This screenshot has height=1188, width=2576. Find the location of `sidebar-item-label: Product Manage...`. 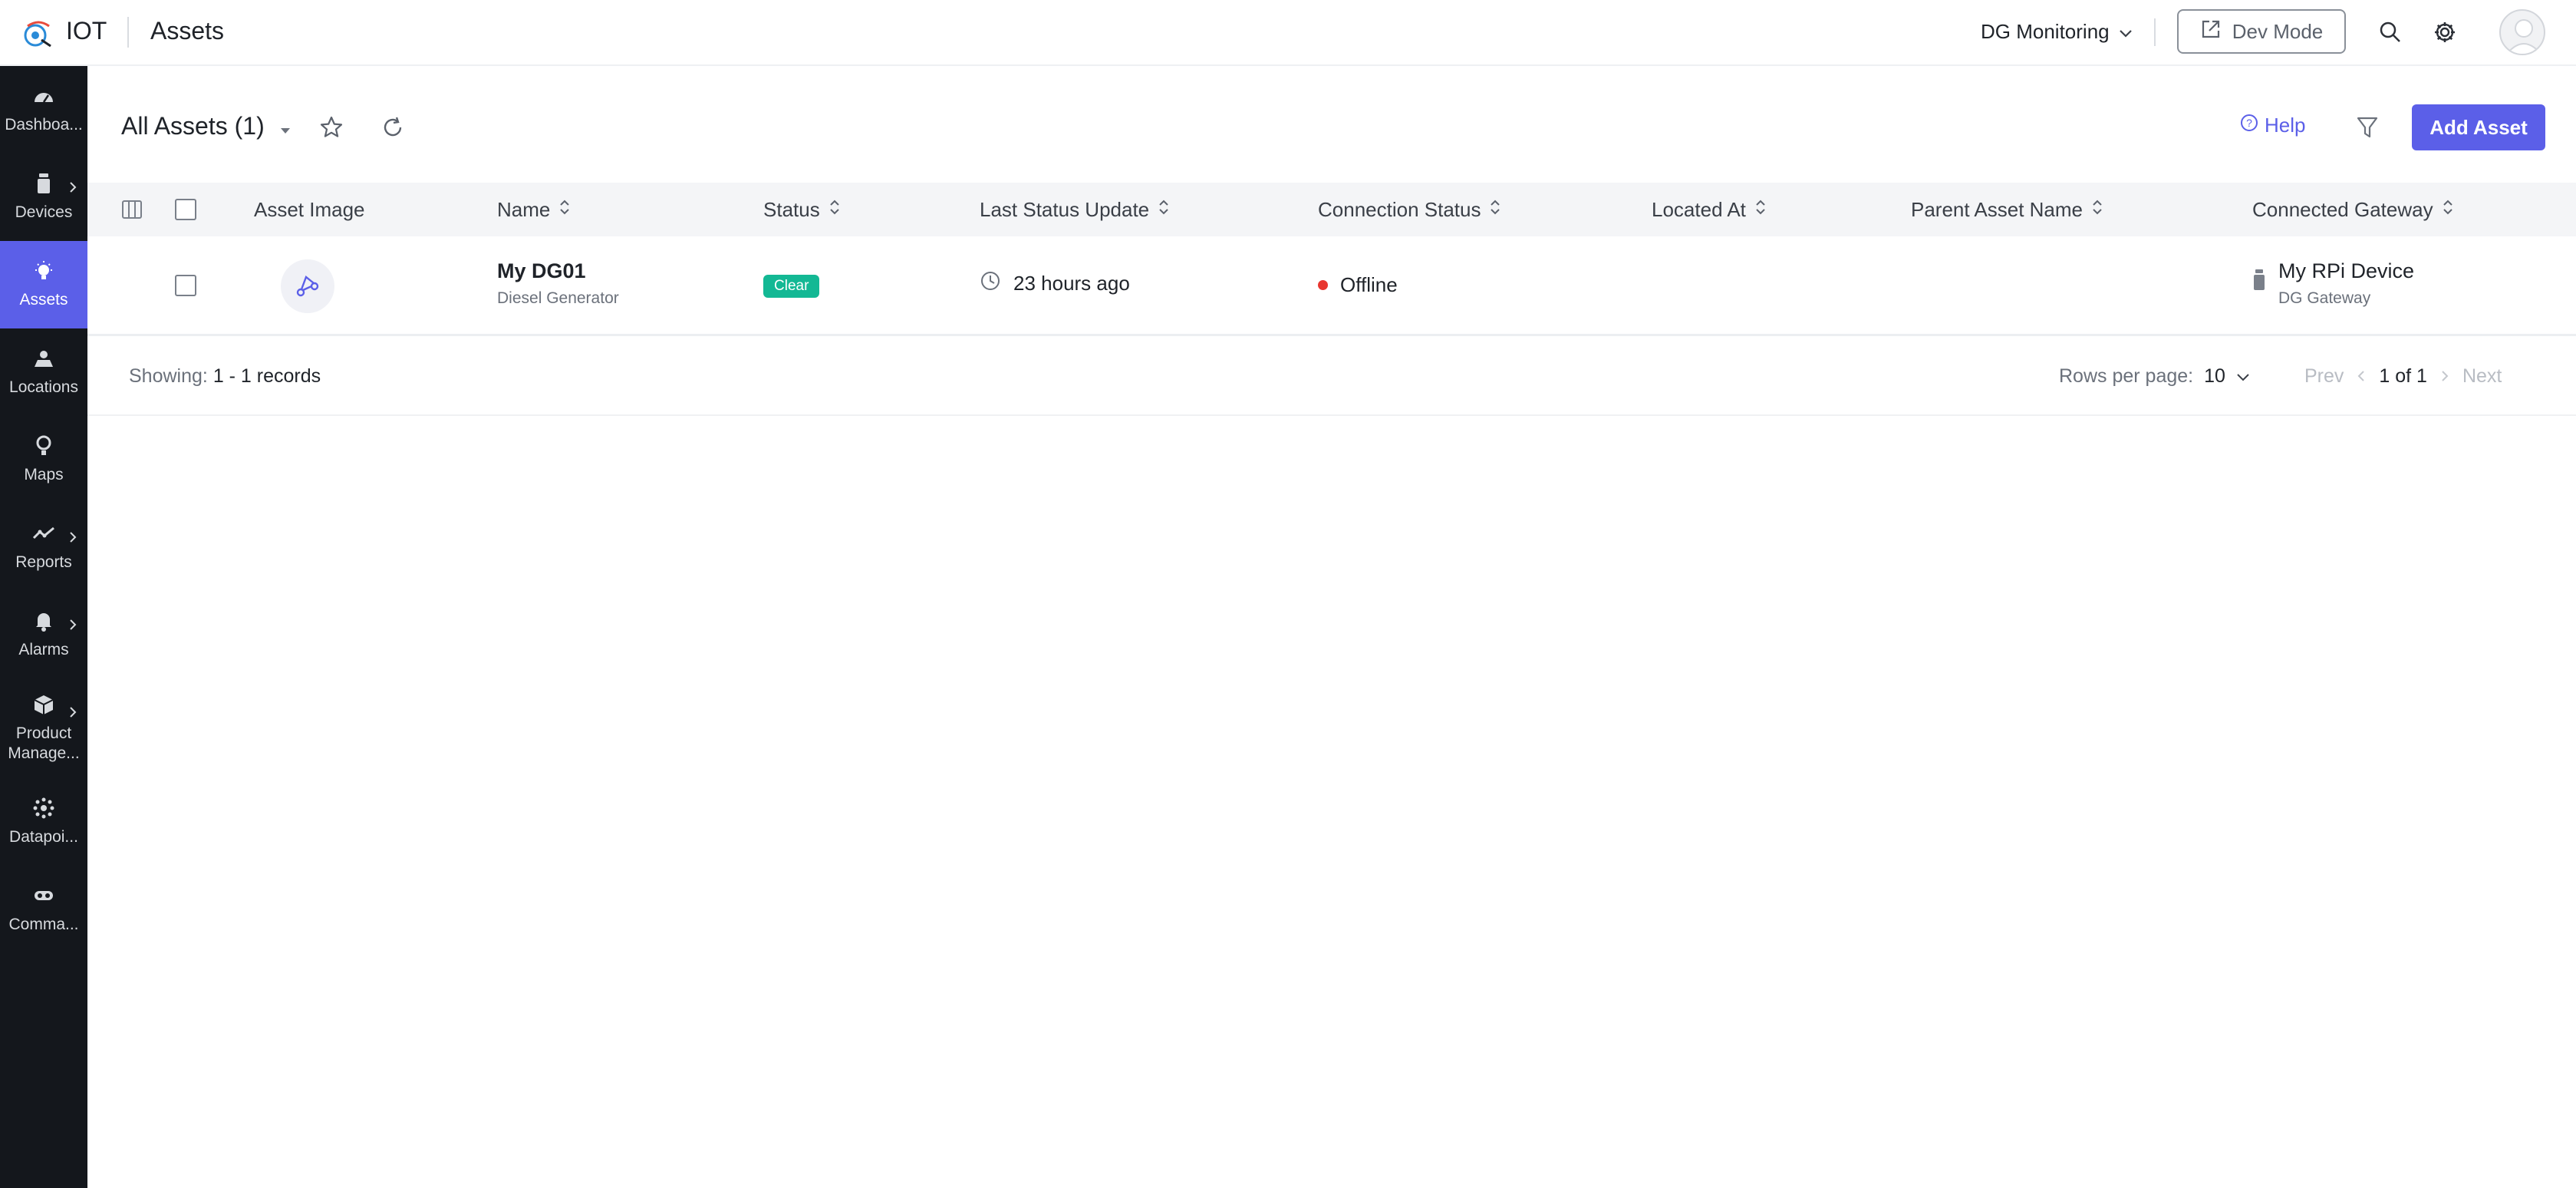

sidebar-item-label: Product Manage... is located at coordinates (44, 743).